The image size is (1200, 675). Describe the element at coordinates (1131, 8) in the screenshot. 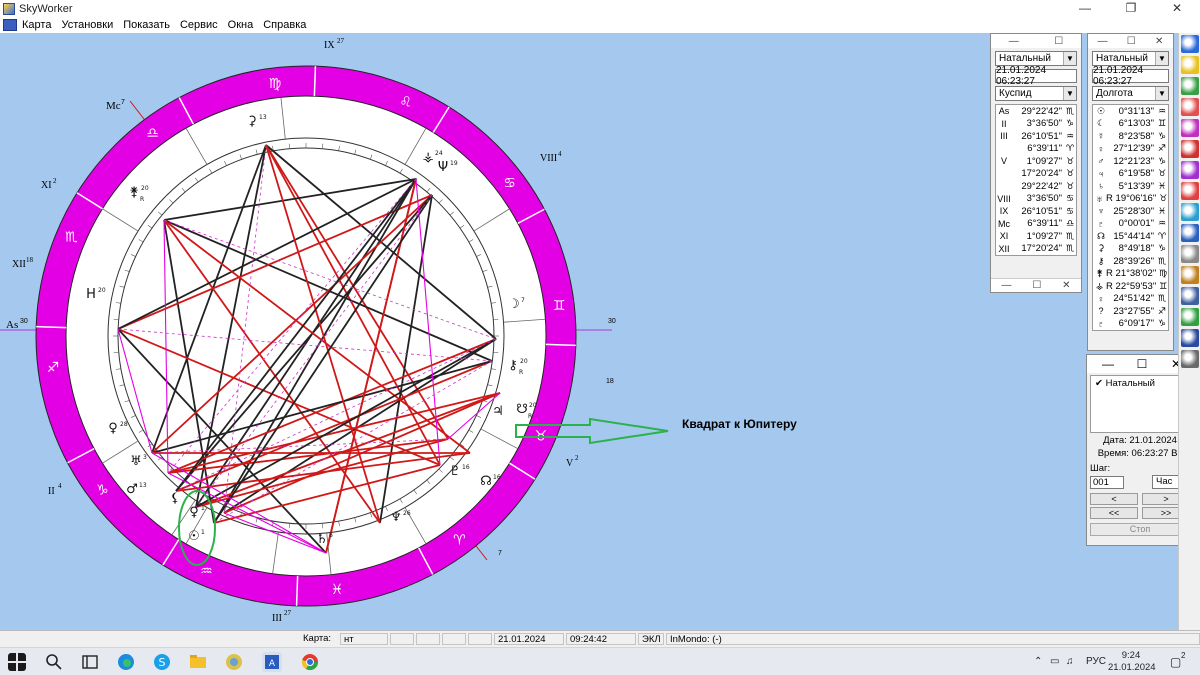

I see `restore-button: ❐` at that location.